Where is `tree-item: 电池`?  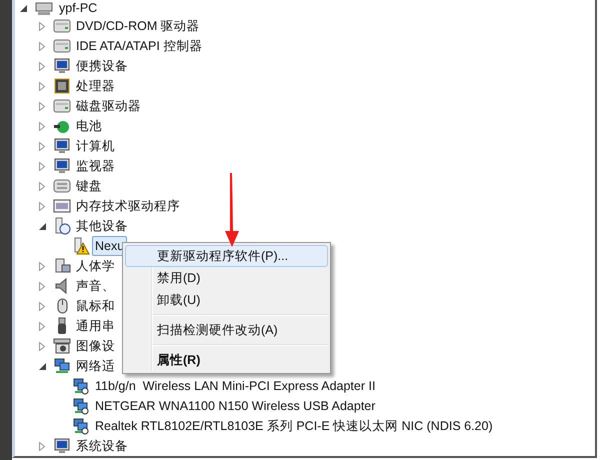 tree-item: 电池 is located at coordinates (89, 126).